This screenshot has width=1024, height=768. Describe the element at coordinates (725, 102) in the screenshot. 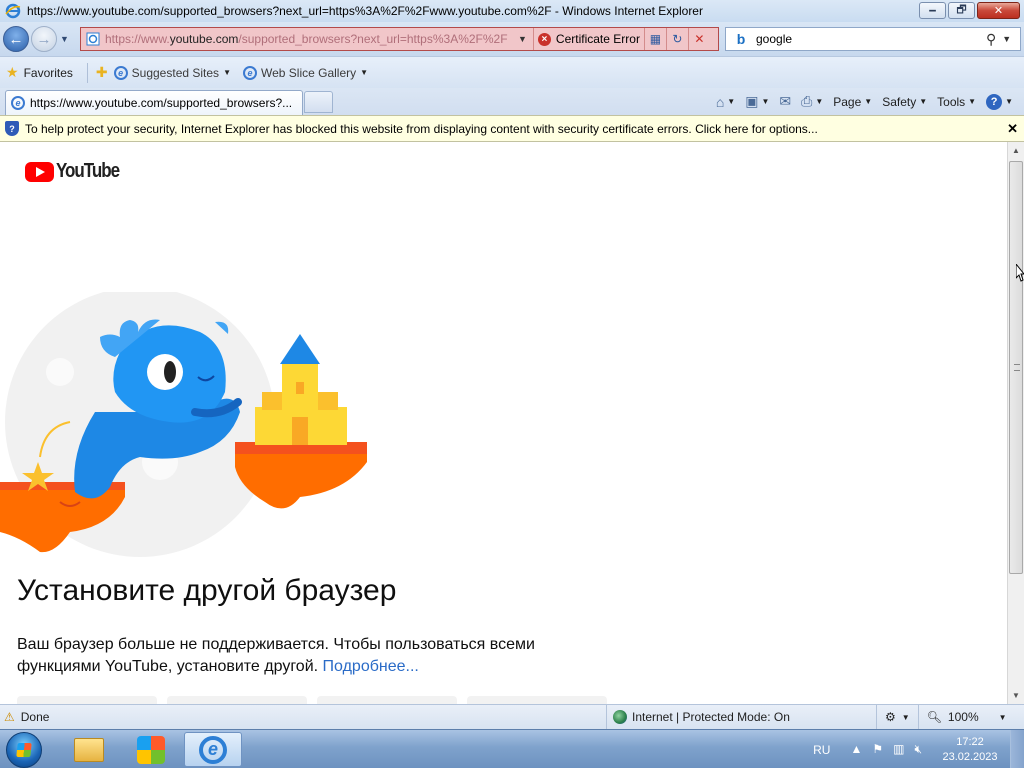

I see `home-button: ⌂ ▼` at that location.